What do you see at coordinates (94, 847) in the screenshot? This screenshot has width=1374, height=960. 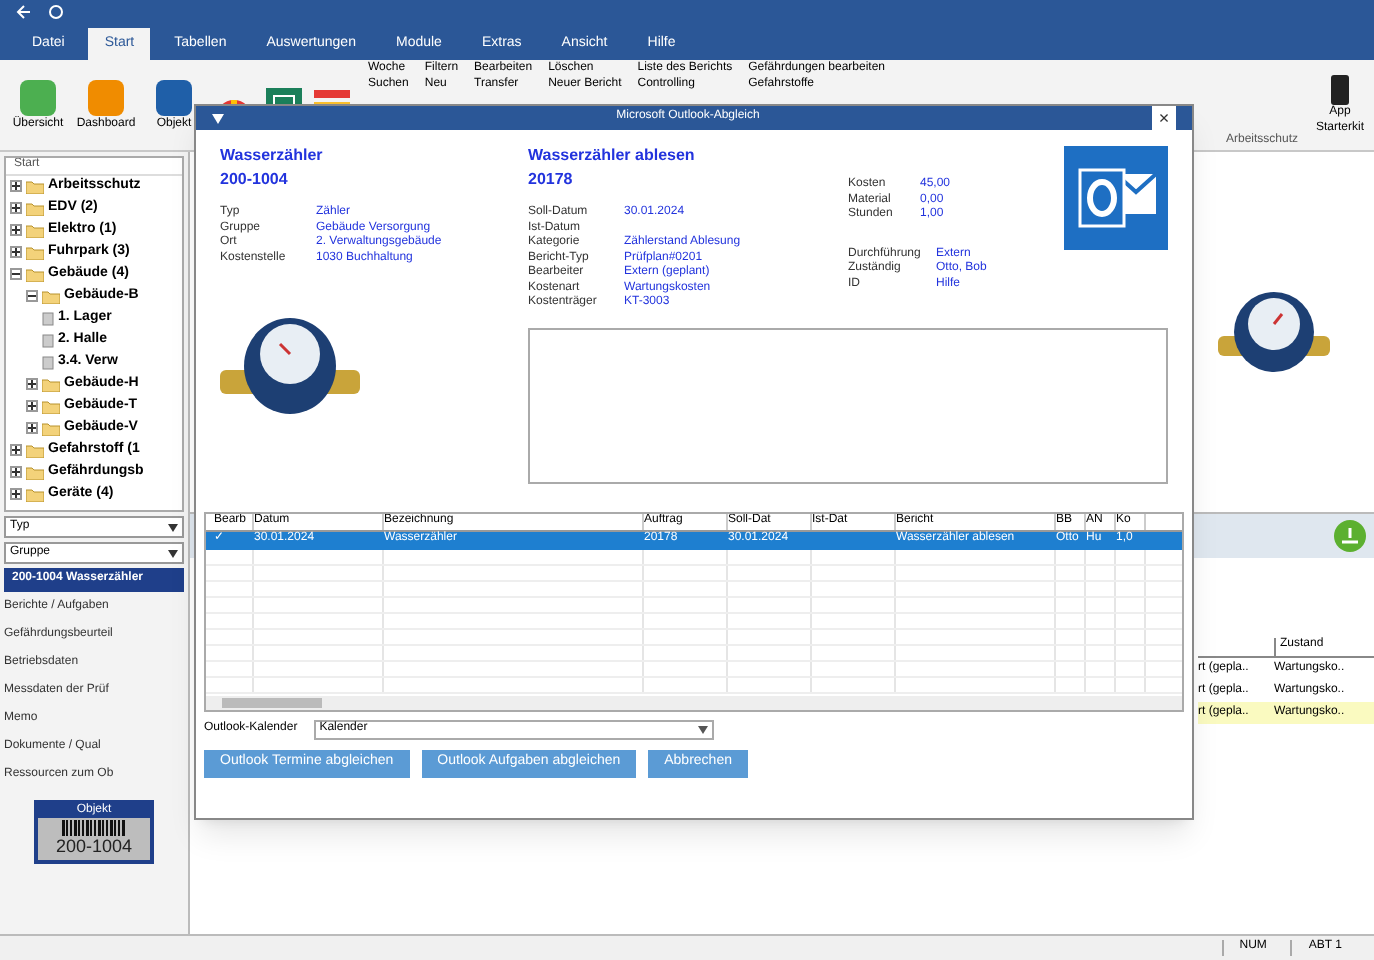 I see `label-number: 200-1004` at bounding box center [94, 847].